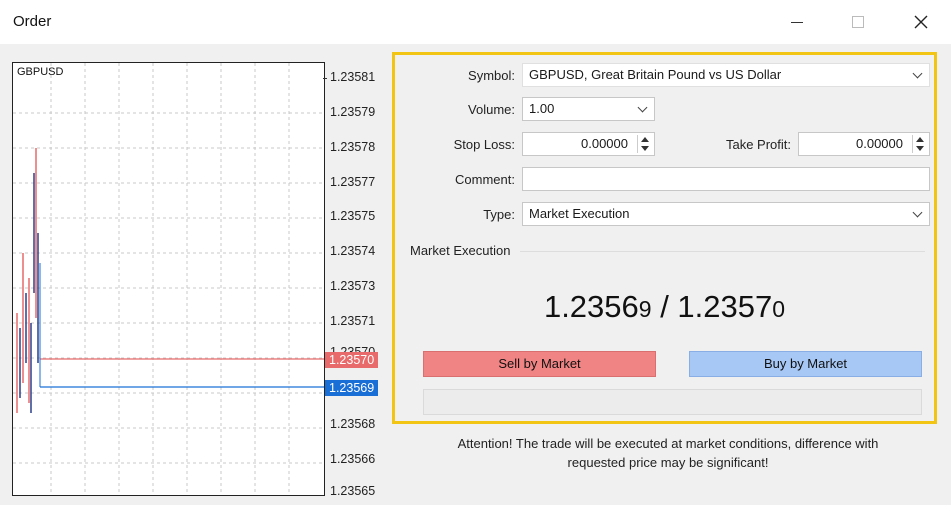 Image resolution: width=951 pixels, height=505 pixels. I want to click on take-profit-stepper, so click(919, 144).